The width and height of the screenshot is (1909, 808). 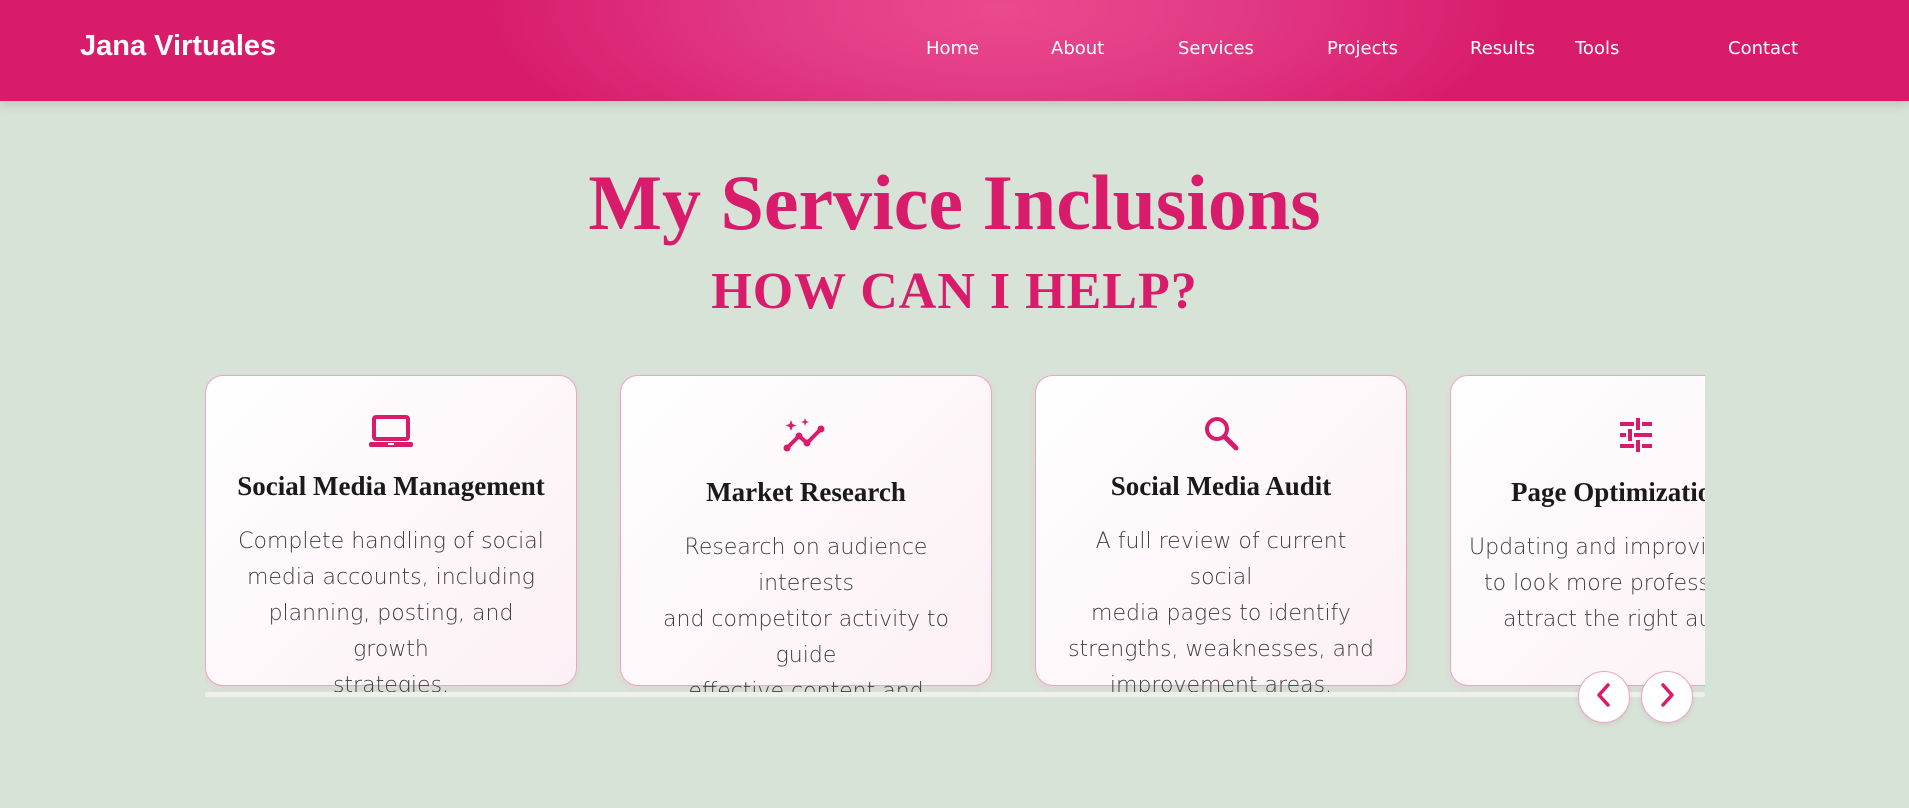 I want to click on card-title: Market Research, so click(x=806, y=492).